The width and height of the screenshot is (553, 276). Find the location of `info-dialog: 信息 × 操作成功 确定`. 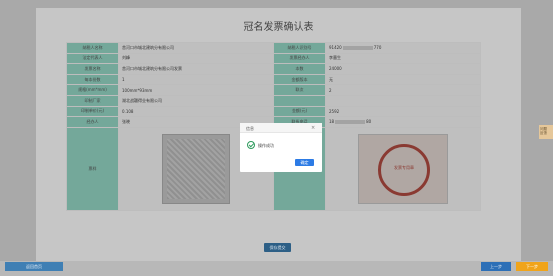

info-dialog: 信息 × 操作成功 确定 is located at coordinates (281, 147).